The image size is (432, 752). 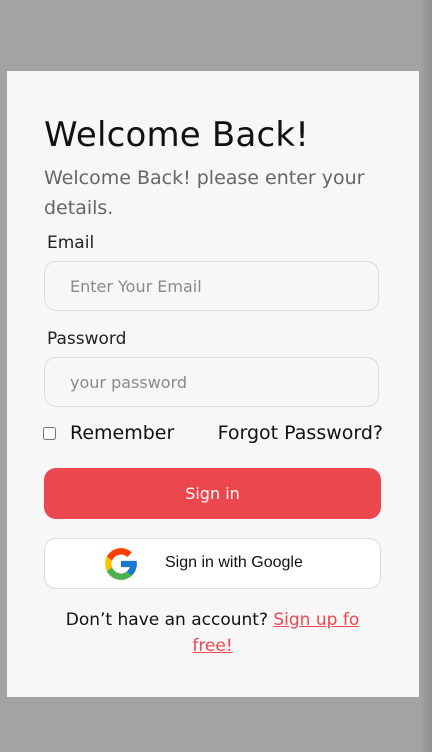 I want to click on forgot-password-link: Forgot Password?, so click(x=300, y=433).